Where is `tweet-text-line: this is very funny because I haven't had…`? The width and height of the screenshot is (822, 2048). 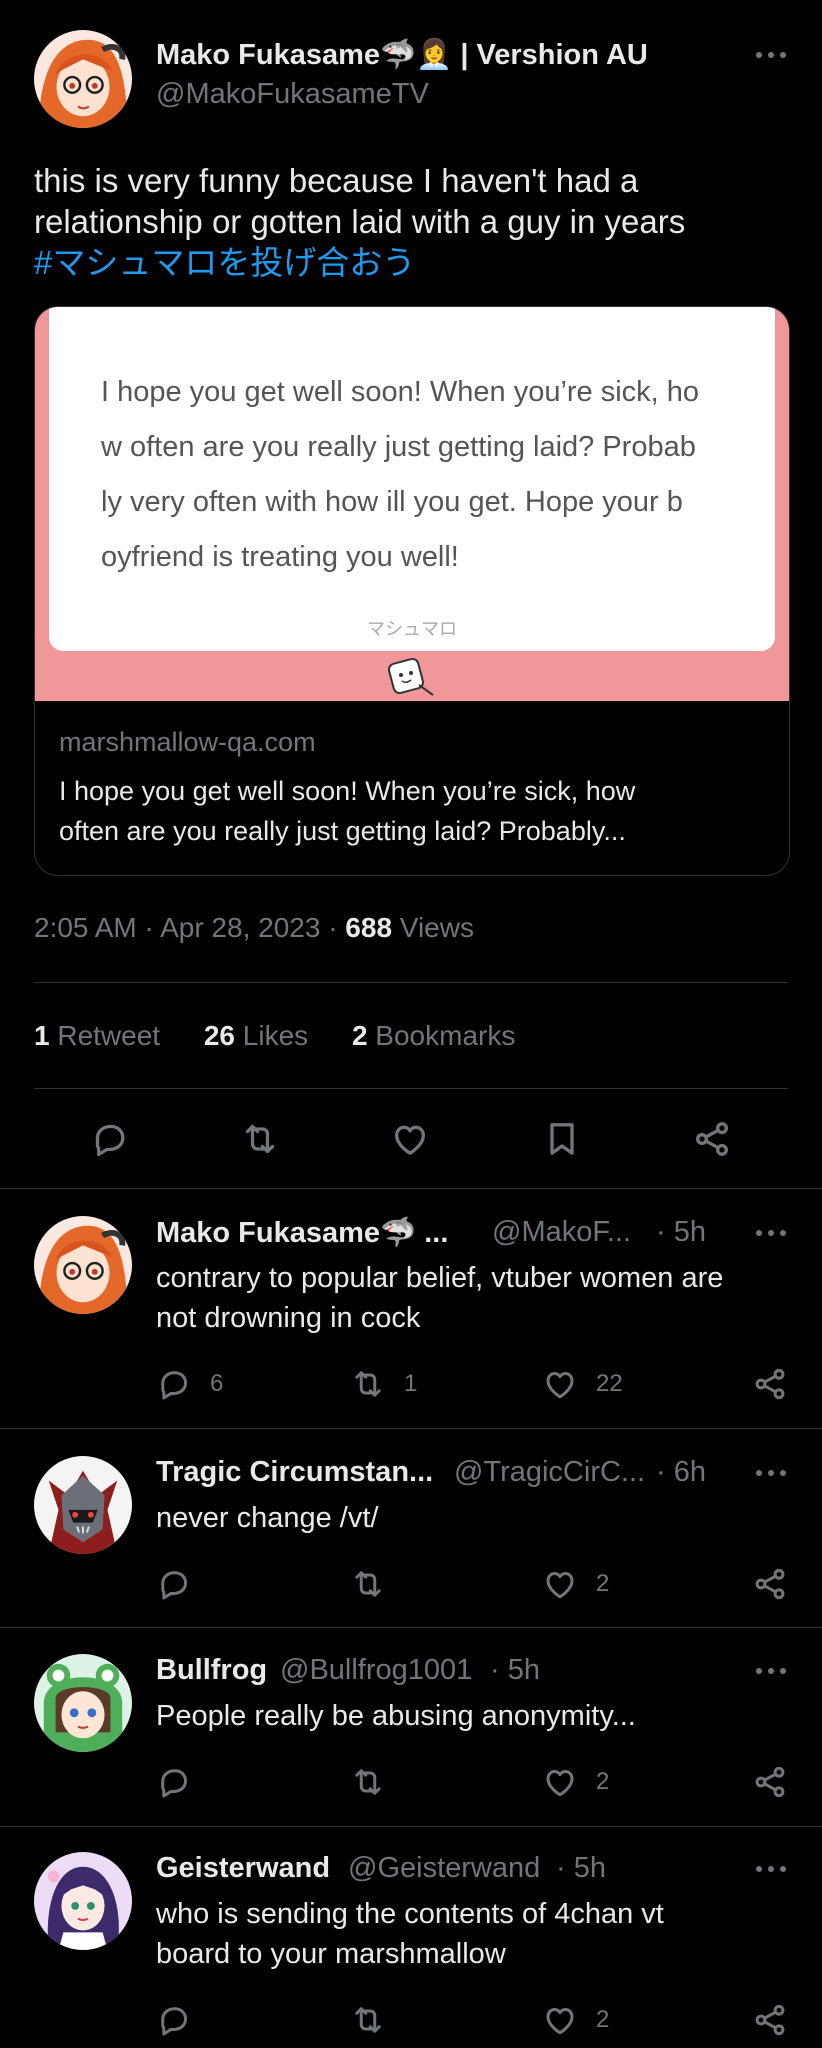
tweet-text-line: this is very funny because I haven't had… is located at coordinates (336, 180).